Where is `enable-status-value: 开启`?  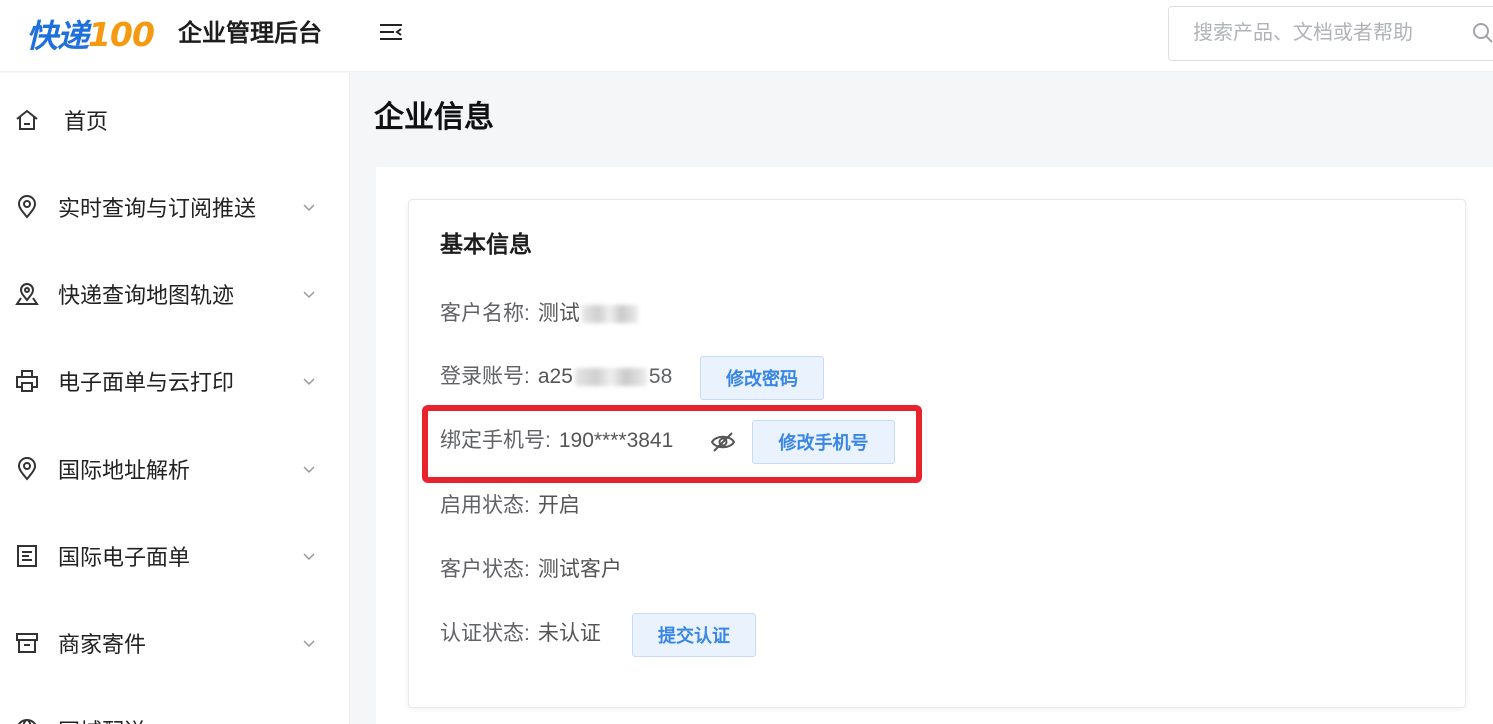
enable-status-value: 开启 is located at coordinates (558, 505).